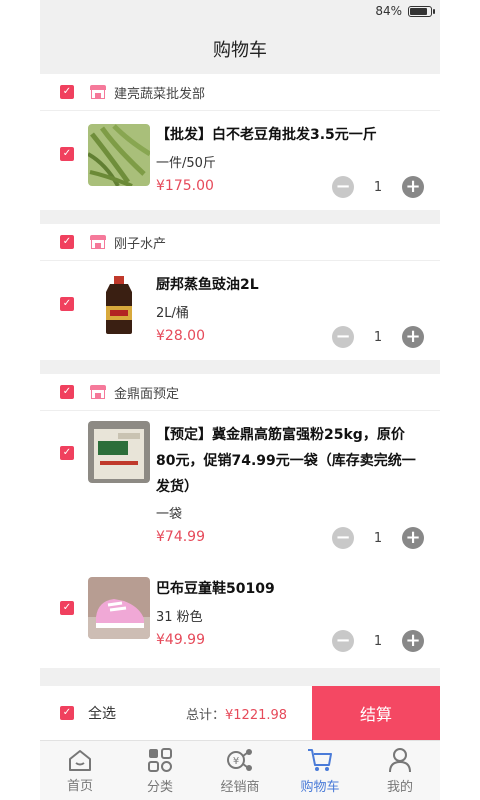  Describe the element at coordinates (67, 713) in the screenshot. I see `select-all-checkbox: ✓` at that location.